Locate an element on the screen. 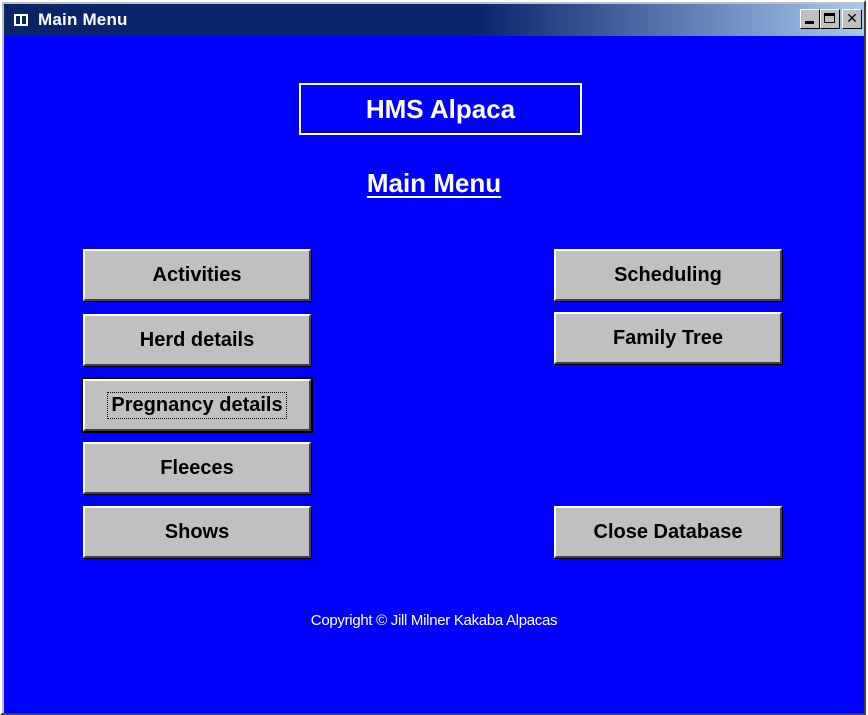 This screenshot has height=715, width=868. shows-button-label: Shows is located at coordinates (197, 531).